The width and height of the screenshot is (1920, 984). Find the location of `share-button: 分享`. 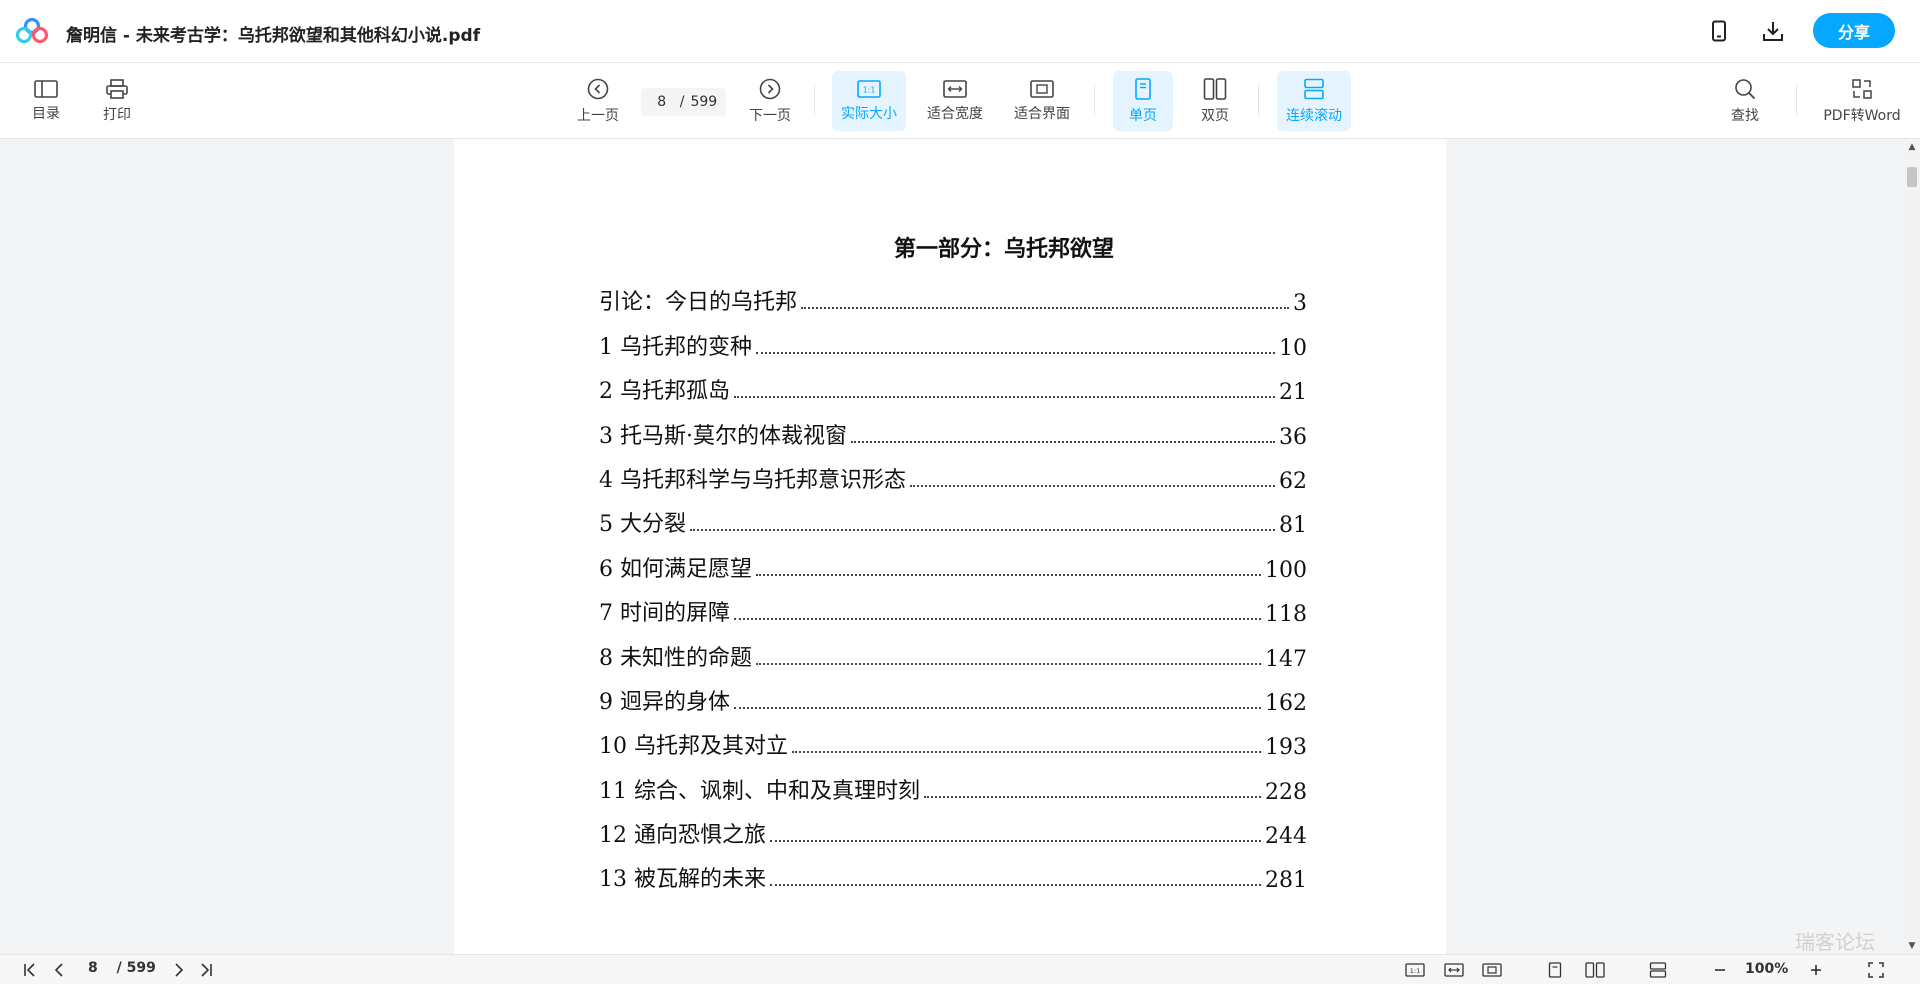

share-button: 分享 is located at coordinates (1854, 30).